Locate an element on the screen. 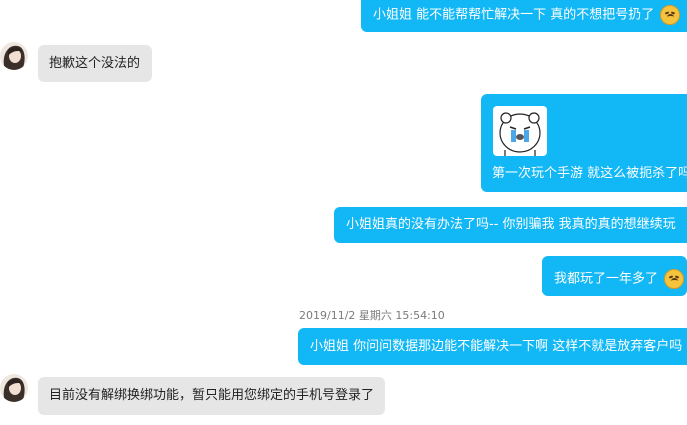 This screenshot has width=687, height=425. message-text: 小姐姐 你问问数据那边能不能解决一下啊 这样不就是放弃客户吗 is located at coordinates (496, 346).